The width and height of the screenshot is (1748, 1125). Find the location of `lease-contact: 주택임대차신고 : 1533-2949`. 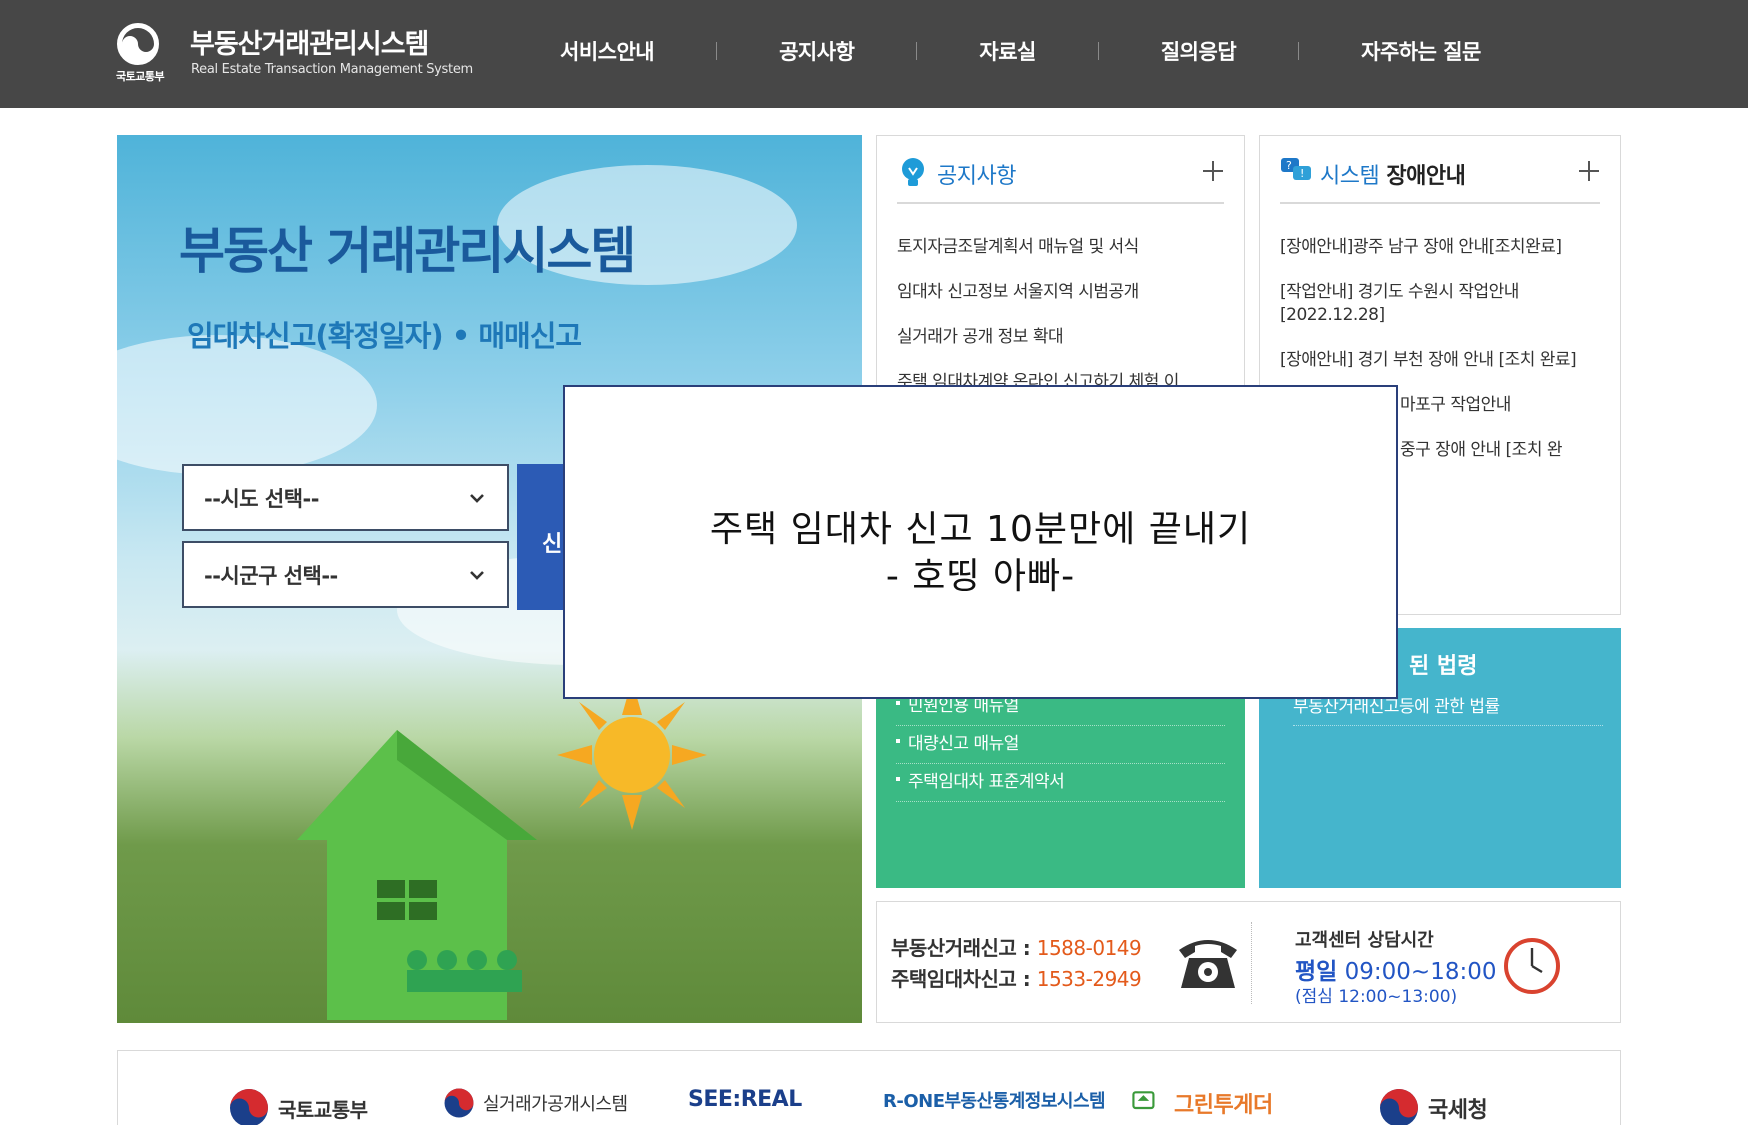

lease-contact: 주택임대차신고 : 1533-2949 is located at coordinates (1016, 977).